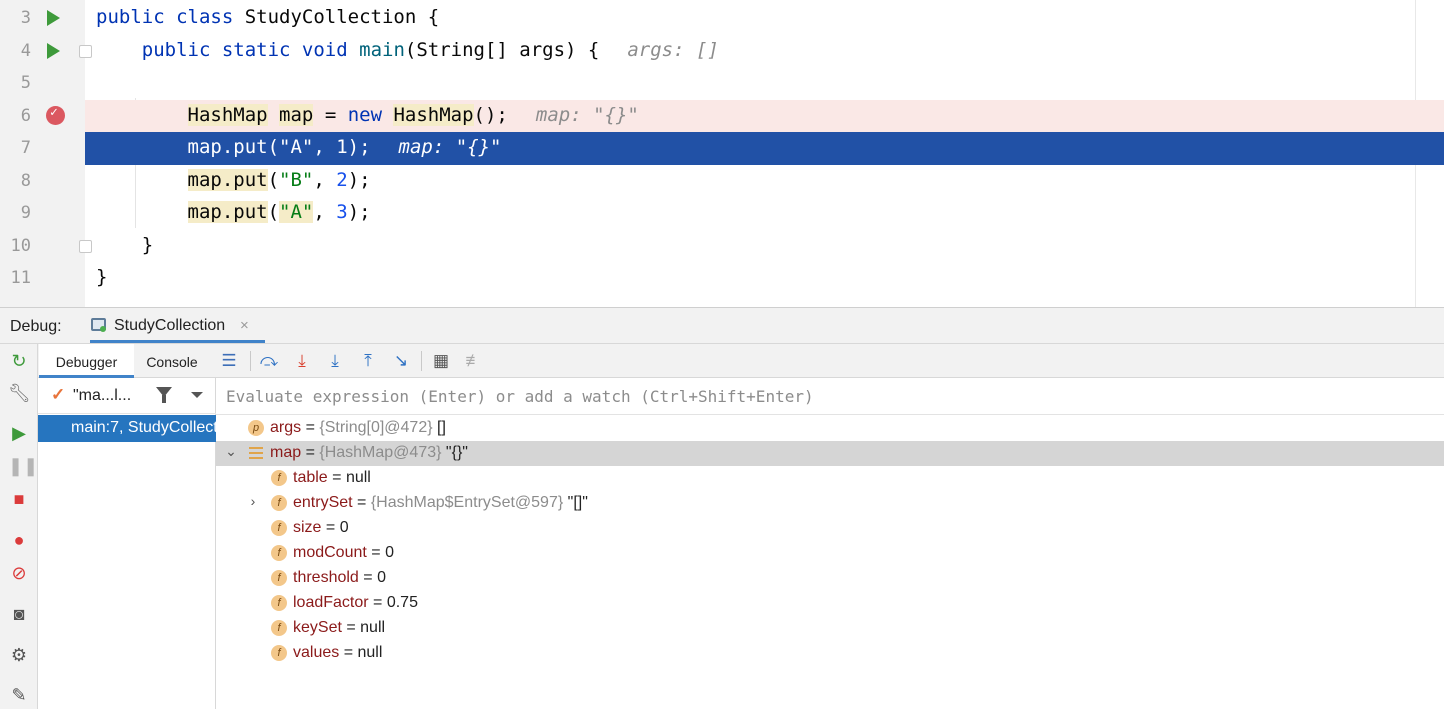 The width and height of the screenshot is (1444, 709). I want to click on view-breakpoints-icon: ●, so click(19, 540).